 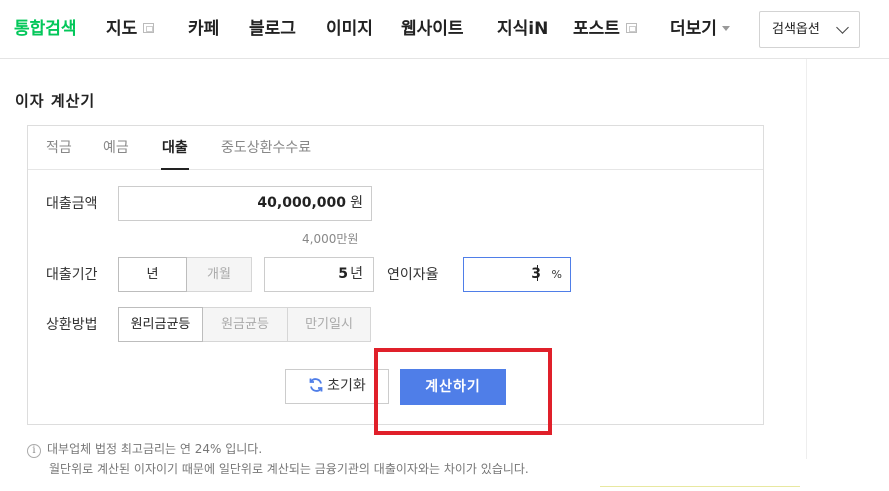 What do you see at coordinates (356, 203) in the screenshot?
I see `loan-amount-unit: 원` at bounding box center [356, 203].